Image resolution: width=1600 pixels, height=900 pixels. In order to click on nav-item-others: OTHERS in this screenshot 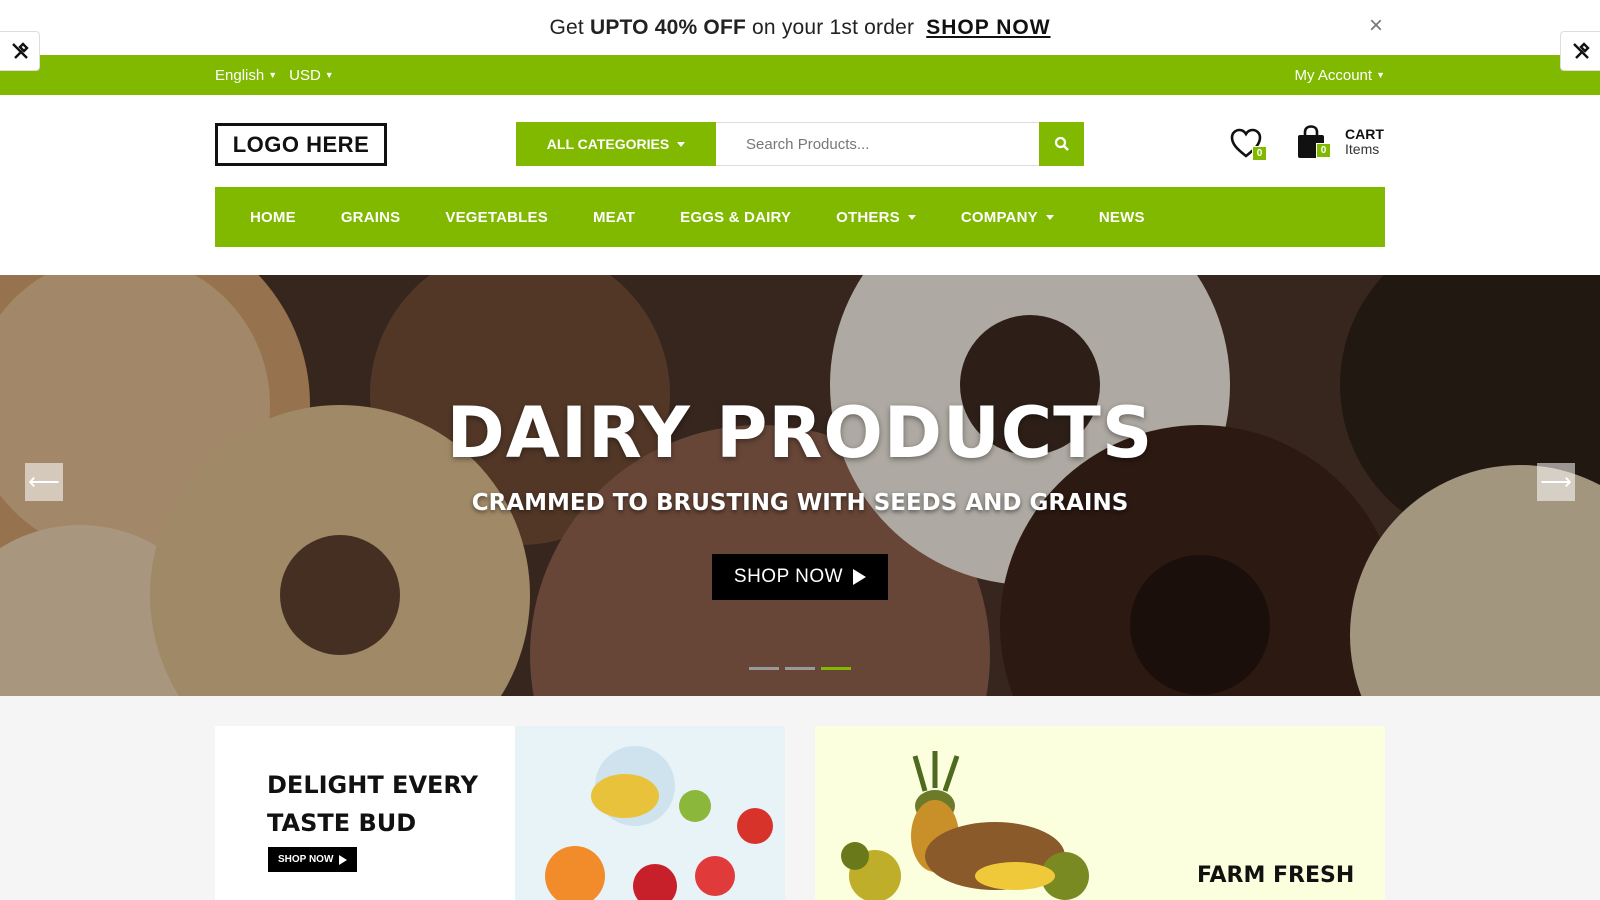, I will do `click(876, 217)`.